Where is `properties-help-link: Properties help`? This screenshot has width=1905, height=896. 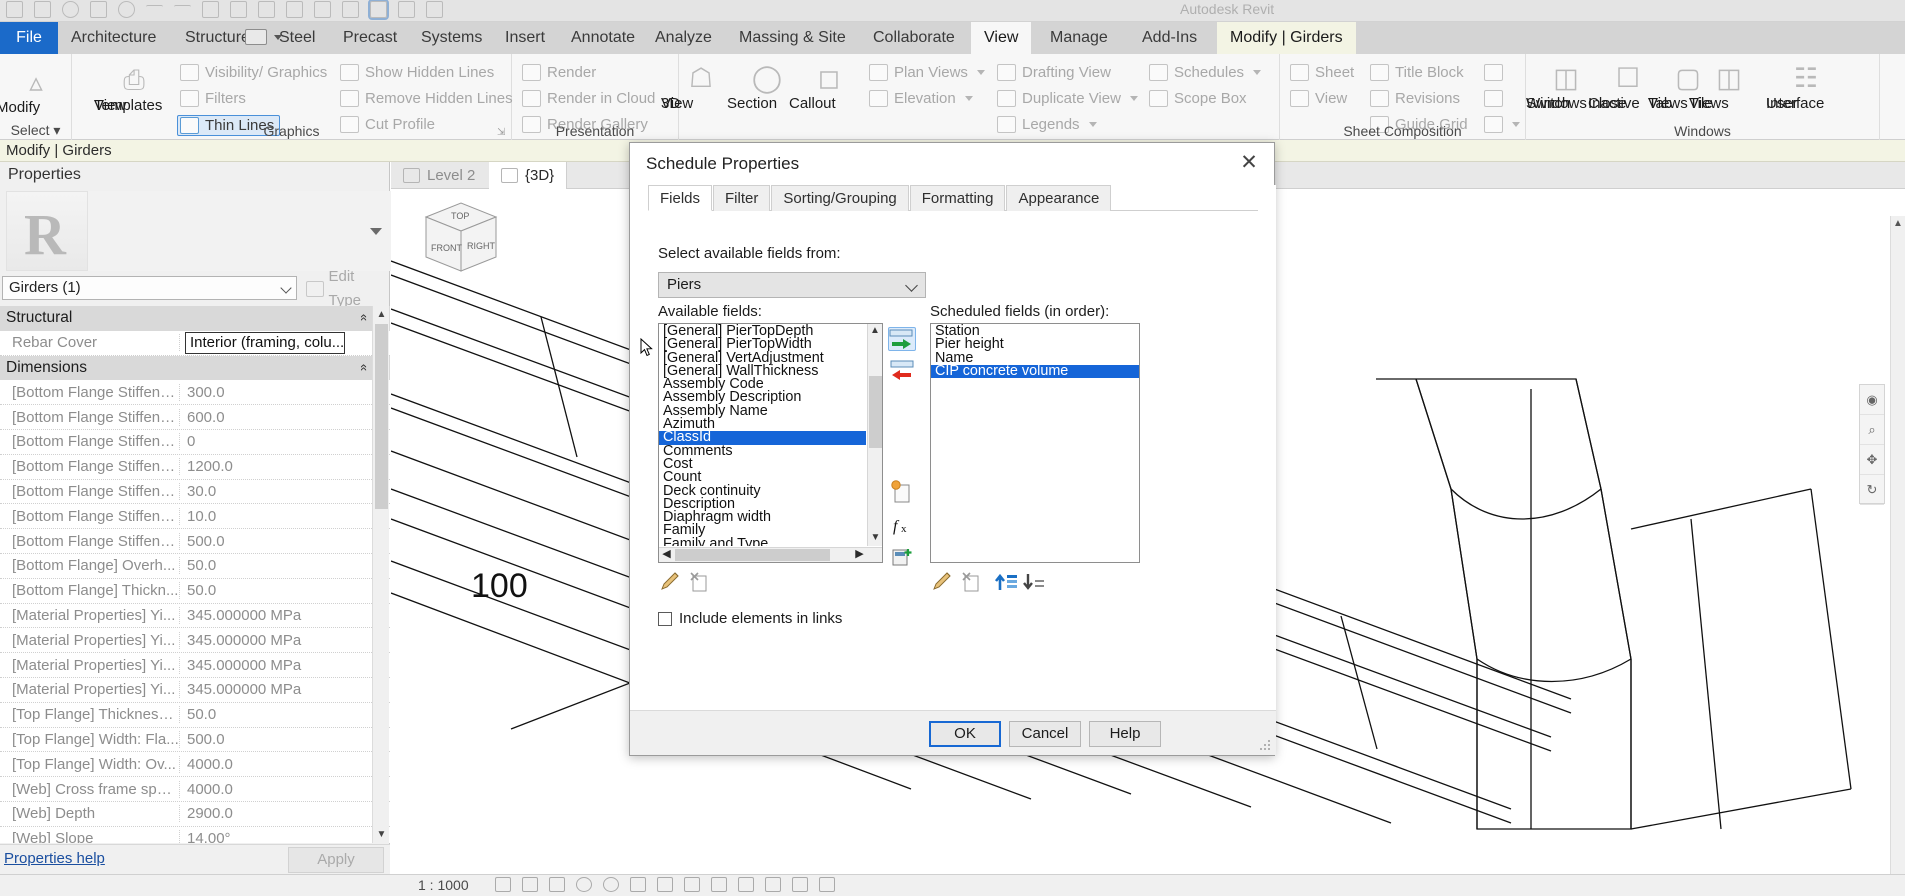
properties-help-link: Properties help is located at coordinates (54, 858).